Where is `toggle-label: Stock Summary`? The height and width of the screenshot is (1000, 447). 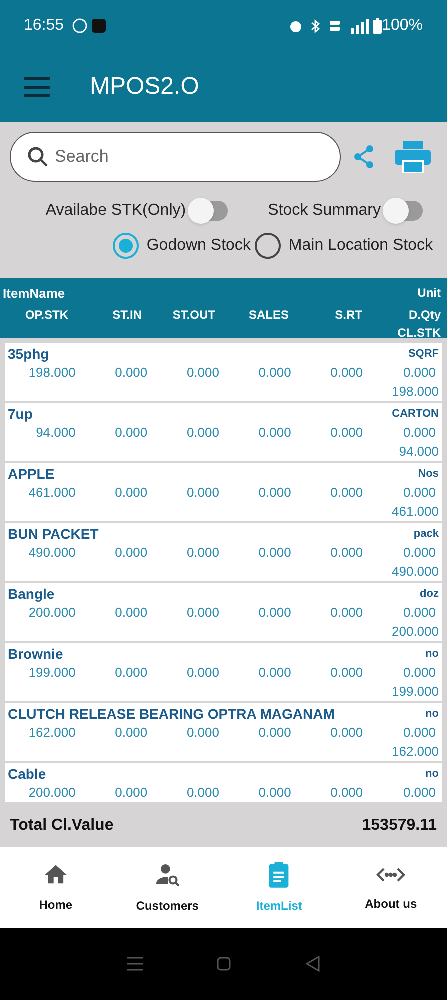 toggle-label: Stock Summary is located at coordinates (324, 211).